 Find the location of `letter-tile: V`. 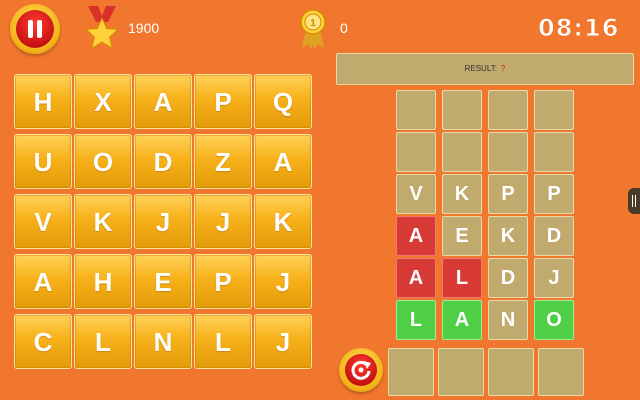

letter-tile: V is located at coordinates (43, 221).